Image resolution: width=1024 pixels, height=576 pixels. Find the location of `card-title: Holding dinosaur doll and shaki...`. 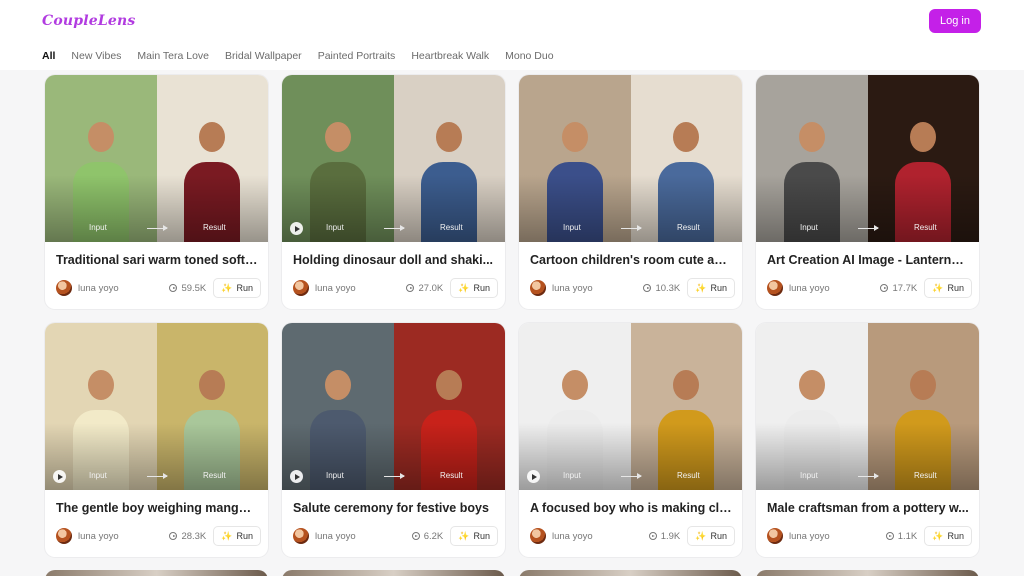

card-title: Holding dinosaur doll and shaki... is located at coordinates (394, 260).